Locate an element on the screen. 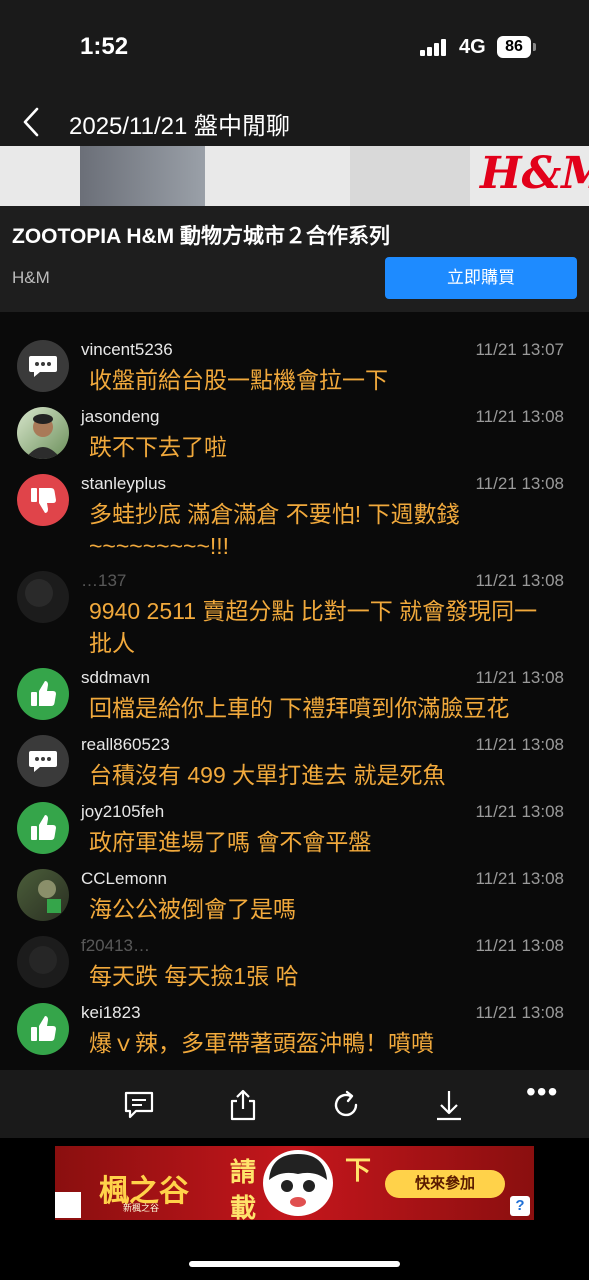 The image size is (589, 1280). username: jasondeng is located at coordinates (120, 416).